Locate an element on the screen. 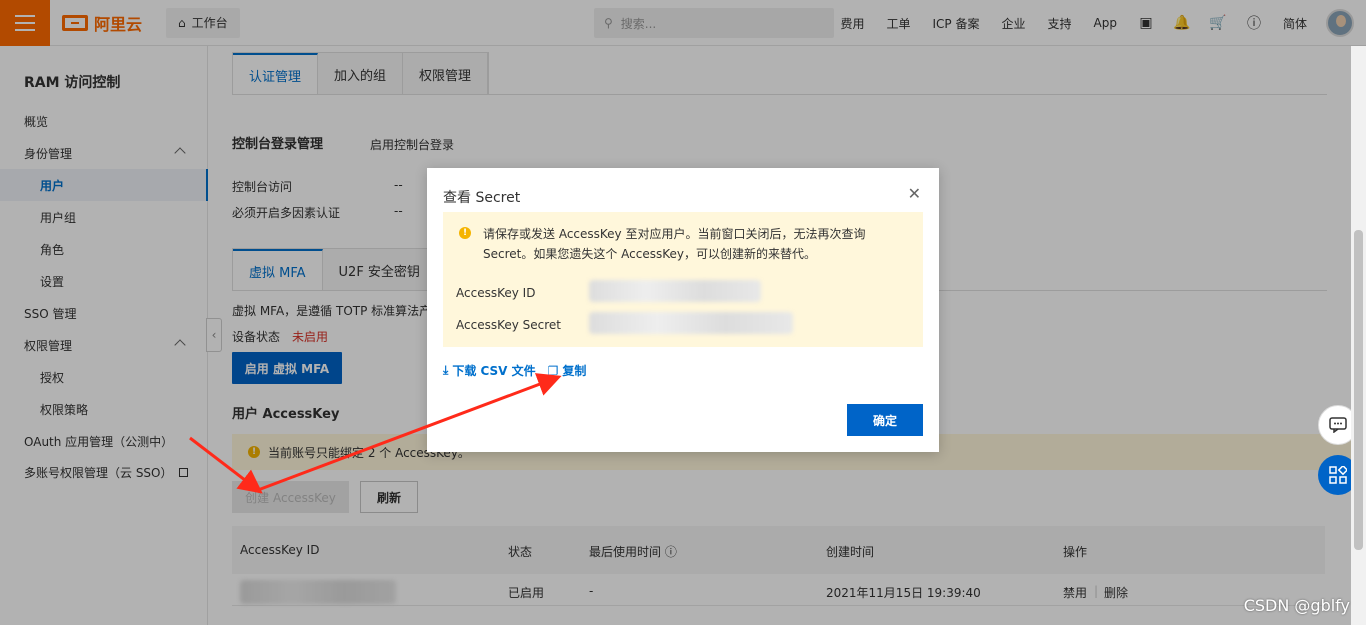  ok-button: 确定 is located at coordinates (885, 420).